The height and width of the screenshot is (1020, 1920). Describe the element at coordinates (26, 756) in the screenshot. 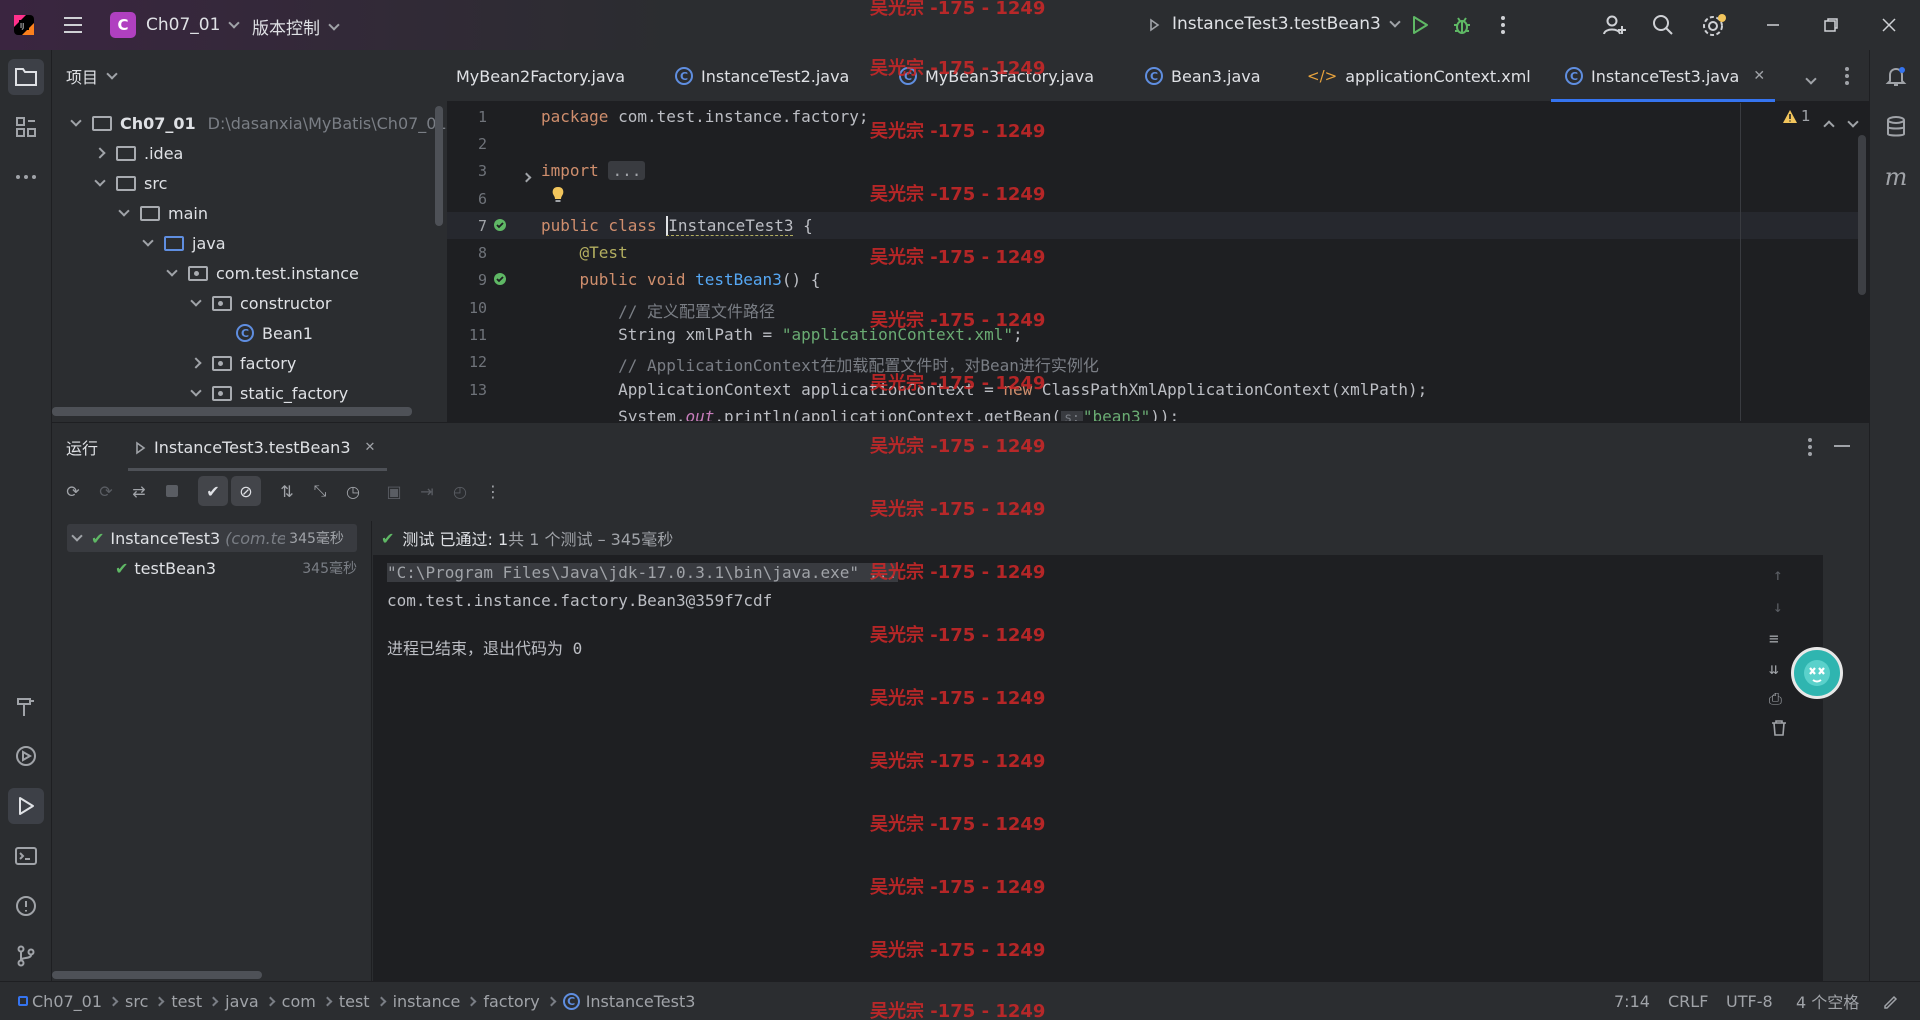

I see `services-icon` at that location.